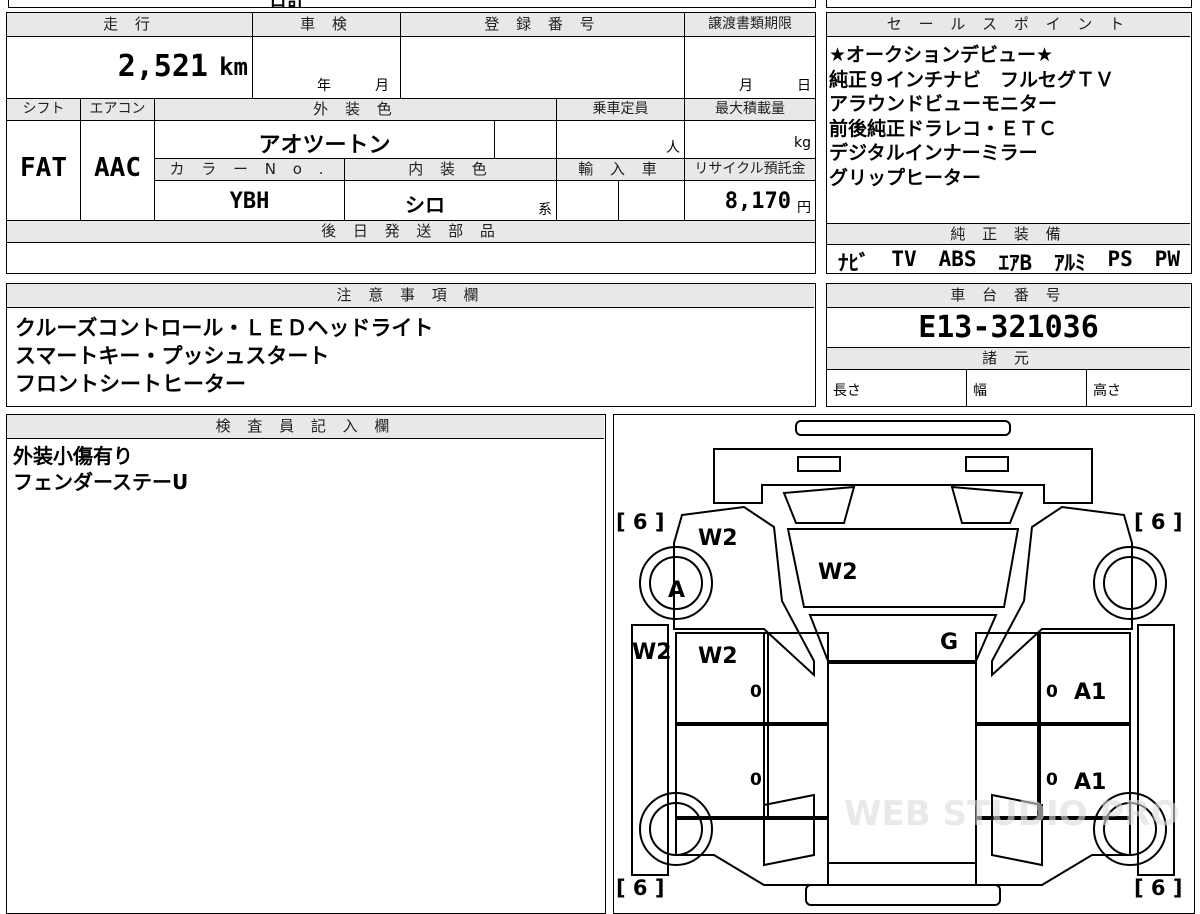 The height and width of the screenshot is (914, 1200). I want to click on right-front-door-inner, so click(1008, 678).